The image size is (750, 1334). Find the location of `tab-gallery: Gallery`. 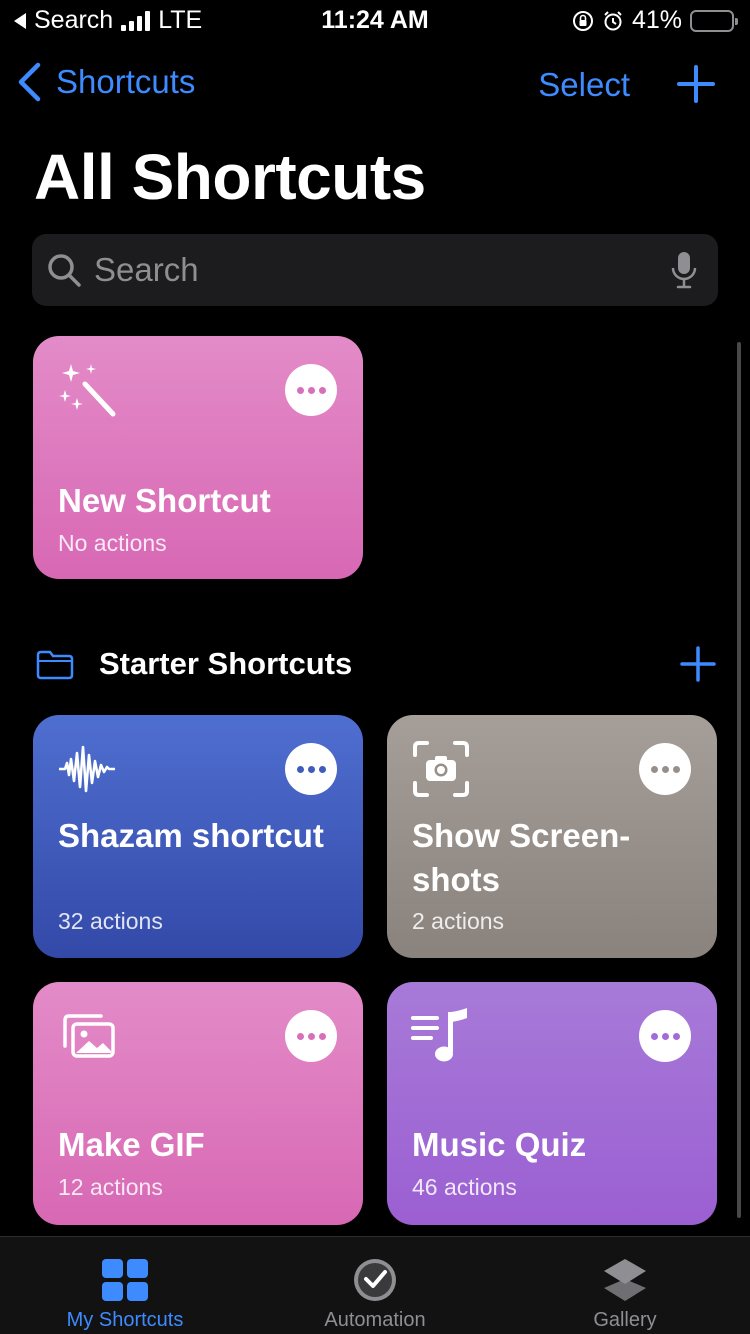

tab-gallery: Gallery is located at coordinates (625, 1285).